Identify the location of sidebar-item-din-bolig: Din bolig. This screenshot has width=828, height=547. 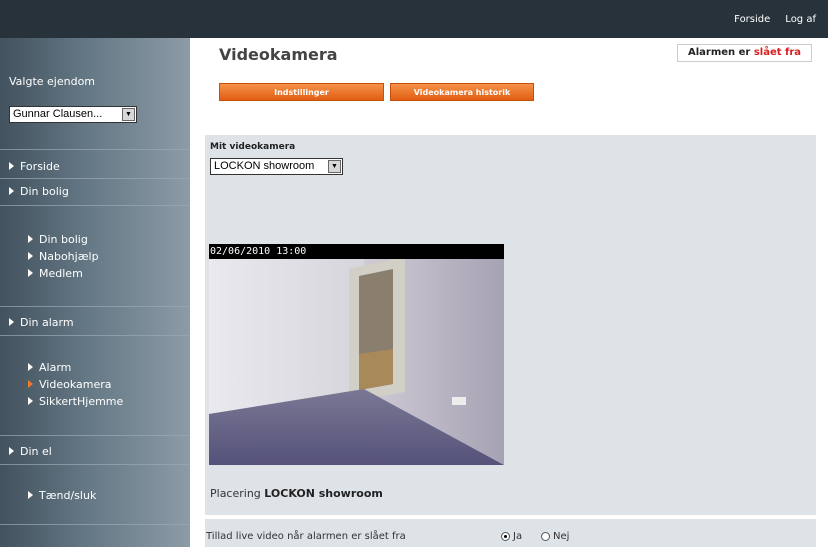
(39, 191).